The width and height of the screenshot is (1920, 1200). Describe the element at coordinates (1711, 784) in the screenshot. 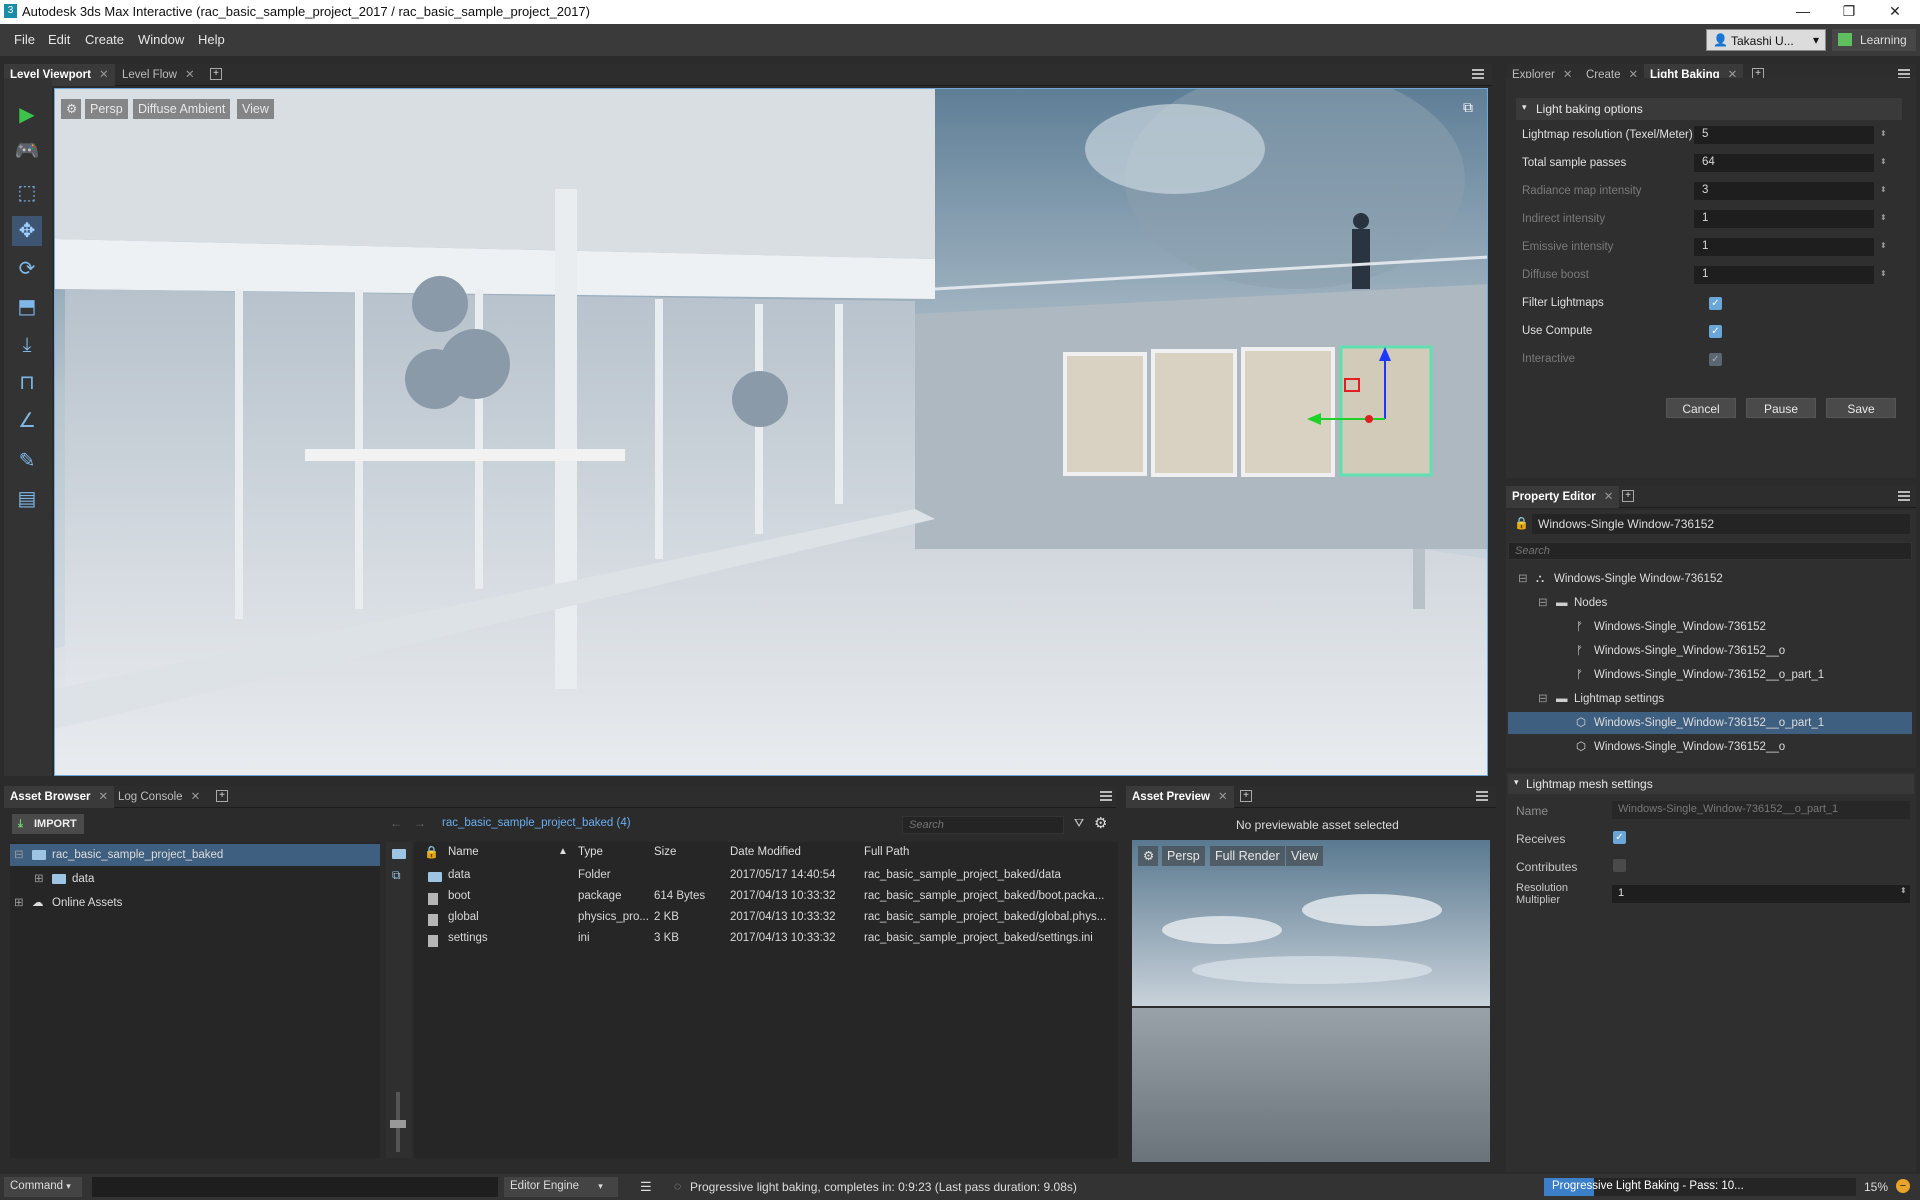

I see `lightmap-mesh-header: ▾ Lightmap mesh settings` at that location.